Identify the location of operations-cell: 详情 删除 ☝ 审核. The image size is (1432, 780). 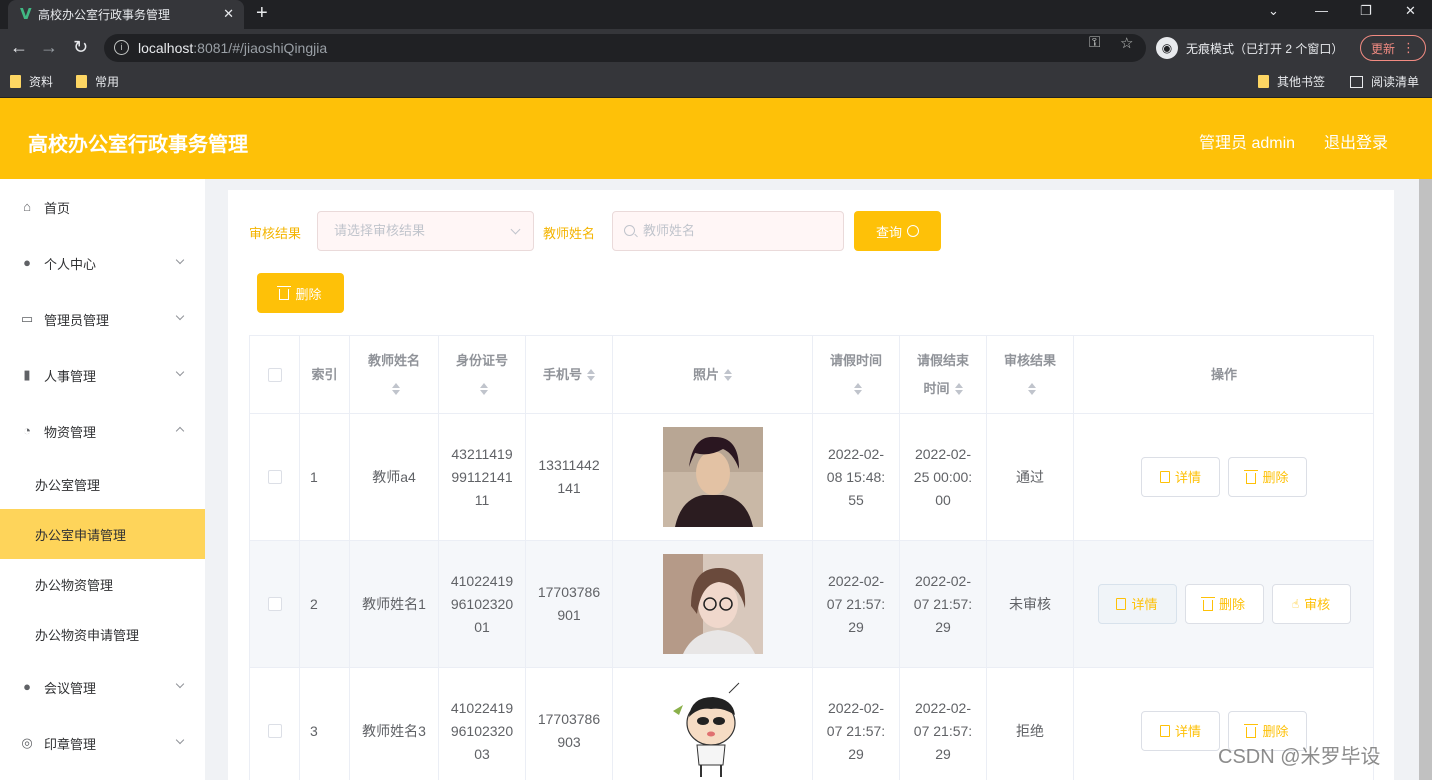
(1224, 604).